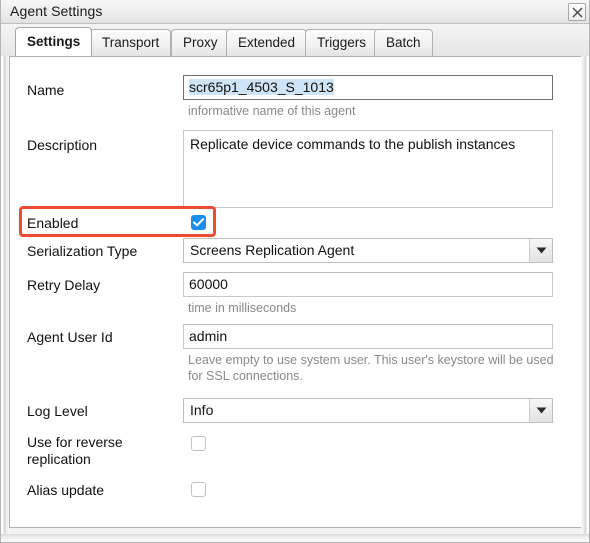 The image size is (590, 543). I want to click on name-input-value: scr65p1_4503_S_1013, so click(261, 87).